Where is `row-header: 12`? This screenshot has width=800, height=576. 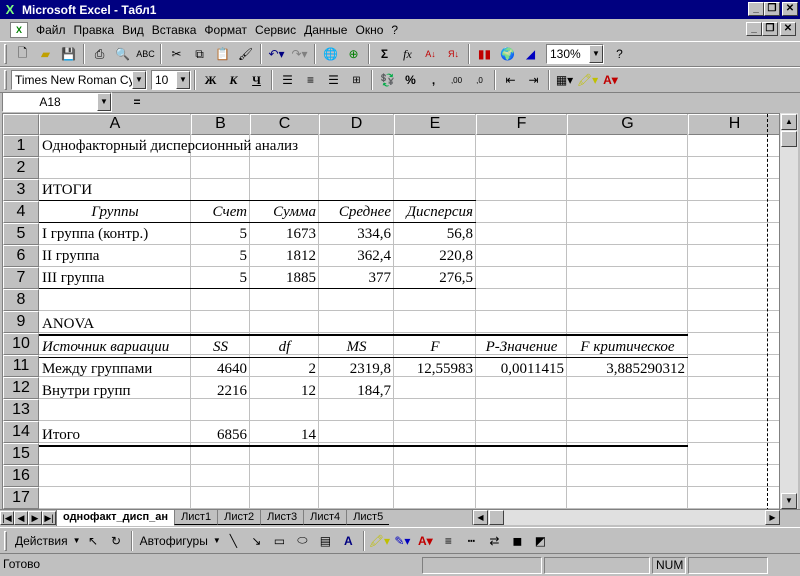
row-header: 12 is located at coordinates (21, 388).